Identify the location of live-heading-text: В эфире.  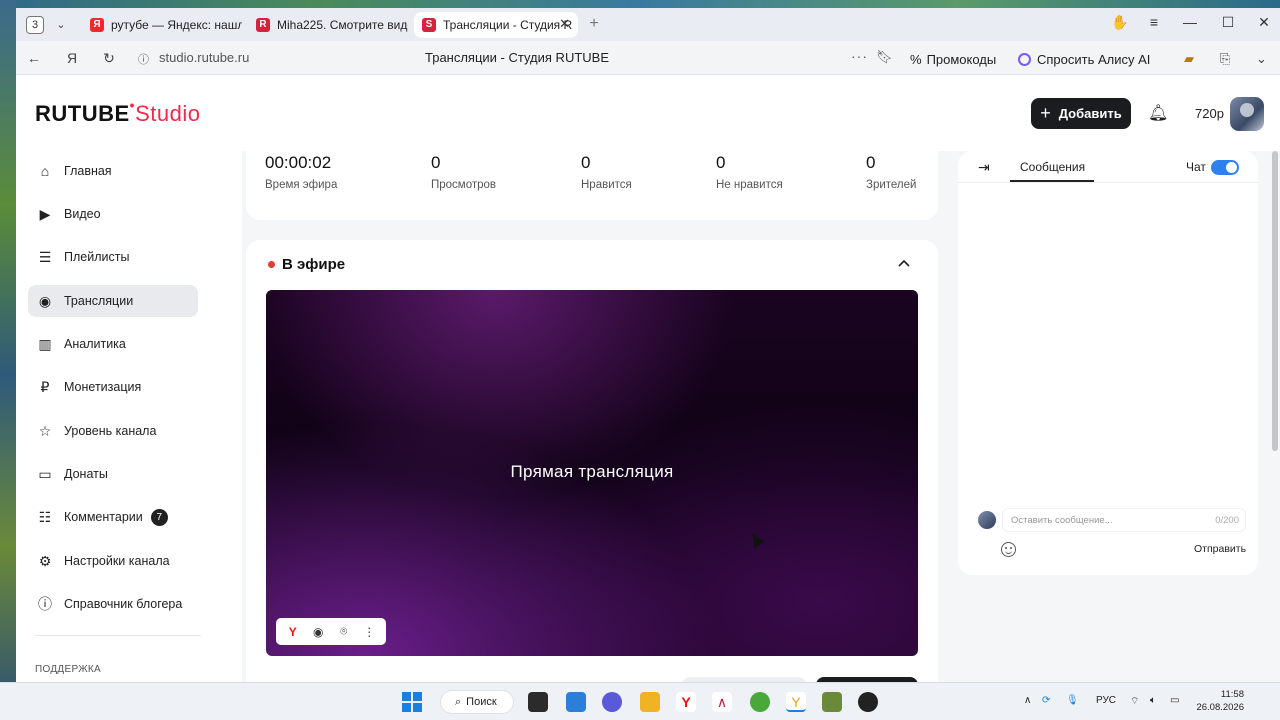
(314, 264).